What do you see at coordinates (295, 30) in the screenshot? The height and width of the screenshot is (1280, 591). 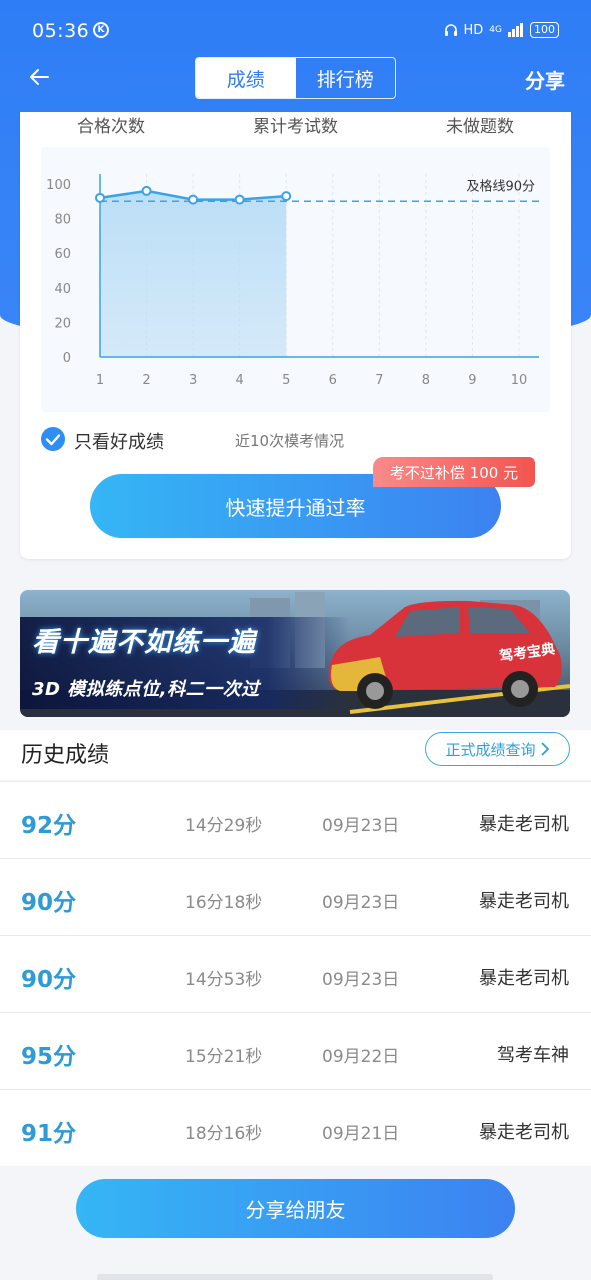 I see `status-bar: 05:36 K HD 4G 100` at bounding box center [295, 30].